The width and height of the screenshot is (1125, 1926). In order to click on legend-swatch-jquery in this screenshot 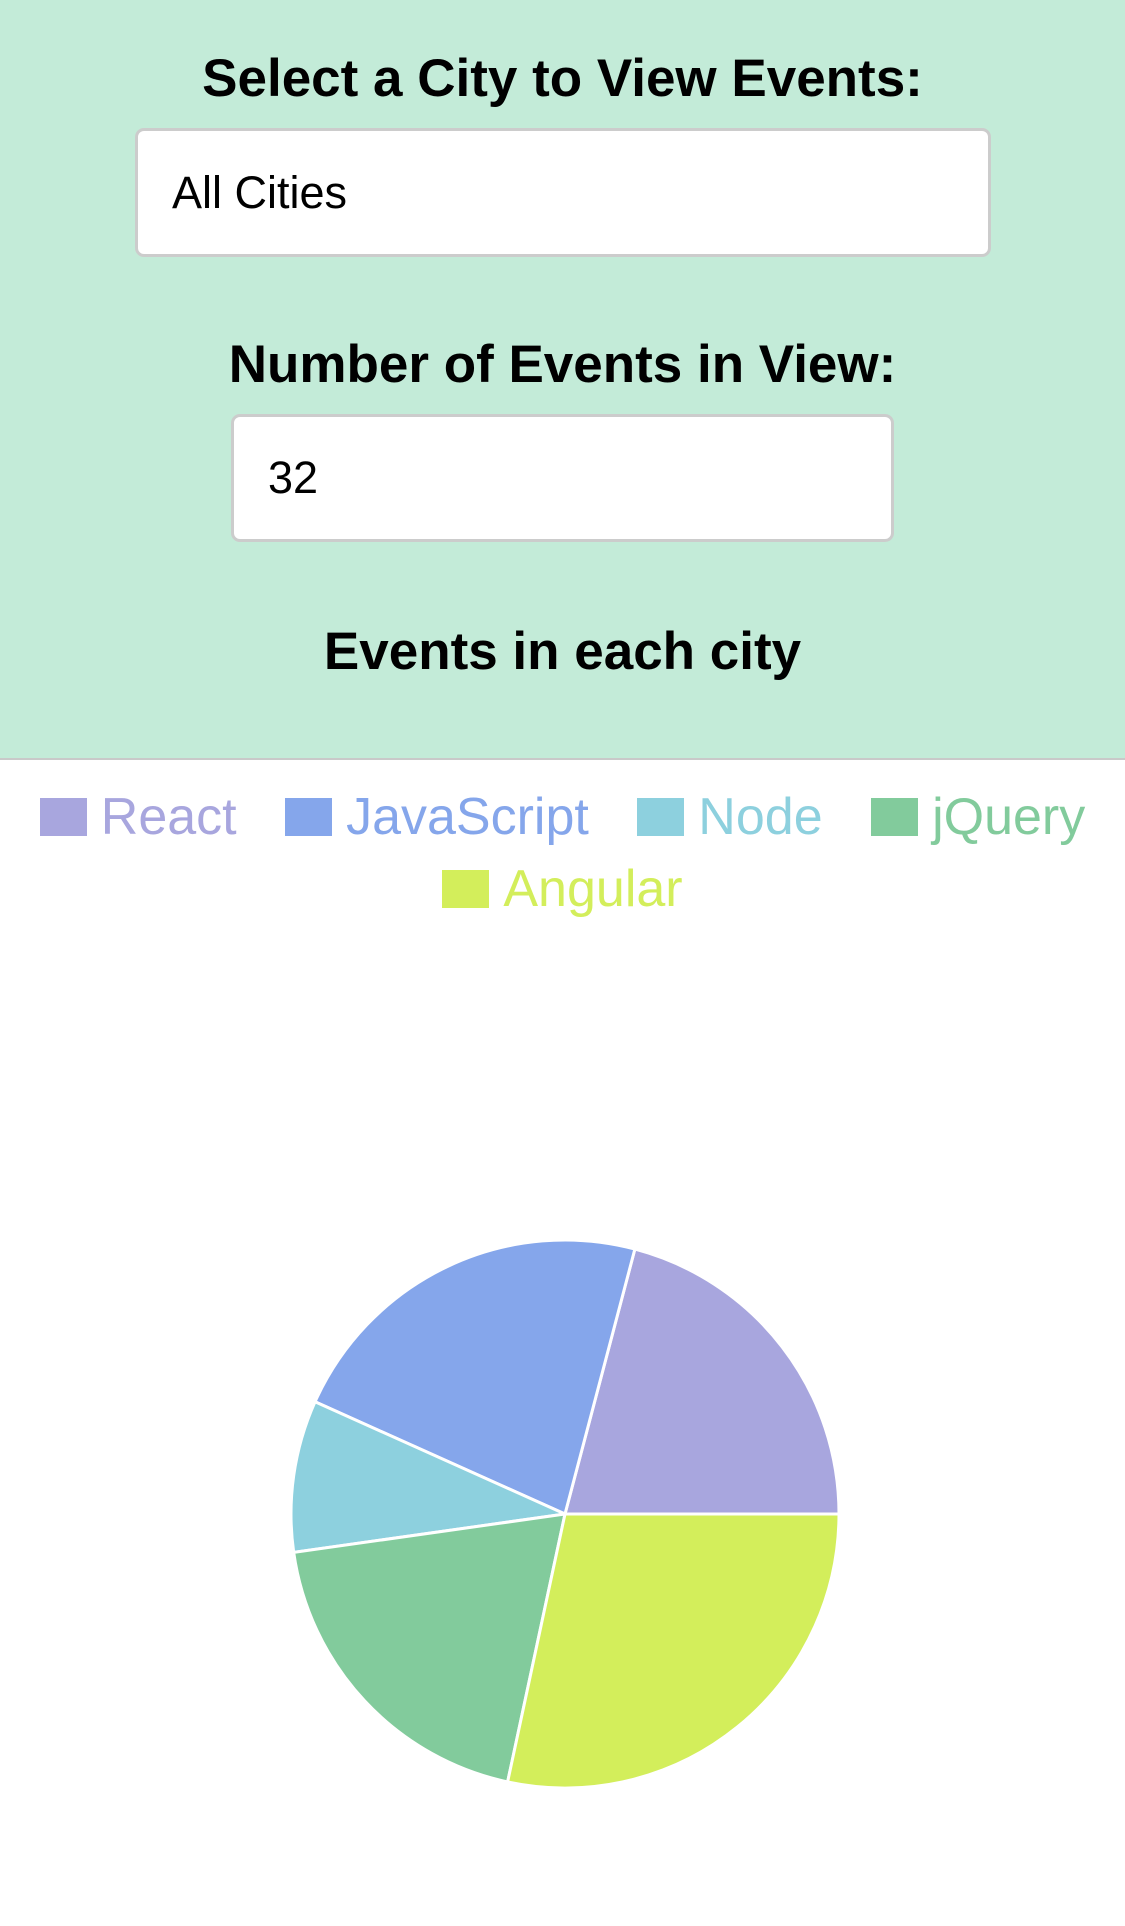, I will do `click(895, 817)`.